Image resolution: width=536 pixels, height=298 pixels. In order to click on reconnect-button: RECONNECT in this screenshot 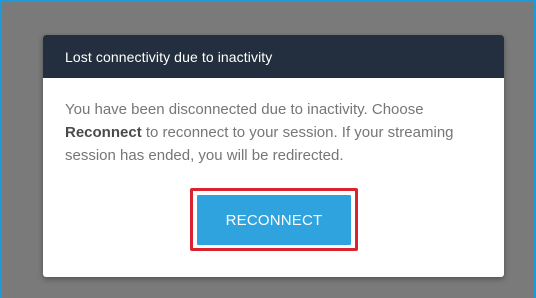, I will do `click(274, 220)`.